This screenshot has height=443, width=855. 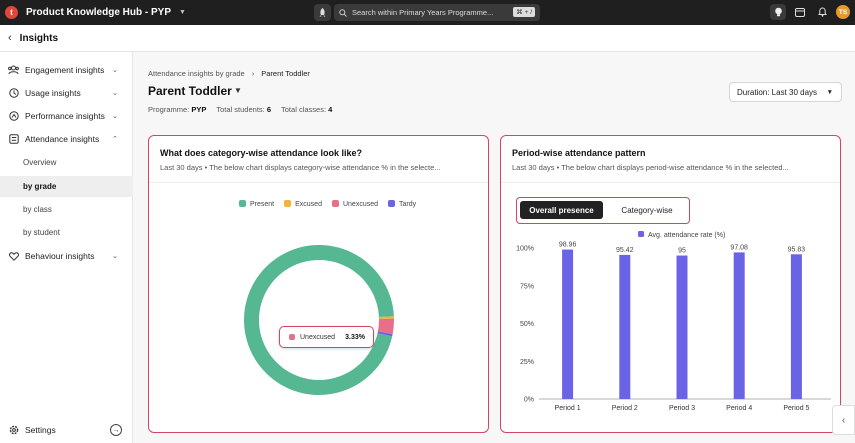 What do you see at coordinates (13, 70) in the screenshot?
I see `engagement-icon` at bounding box center [13, 70].